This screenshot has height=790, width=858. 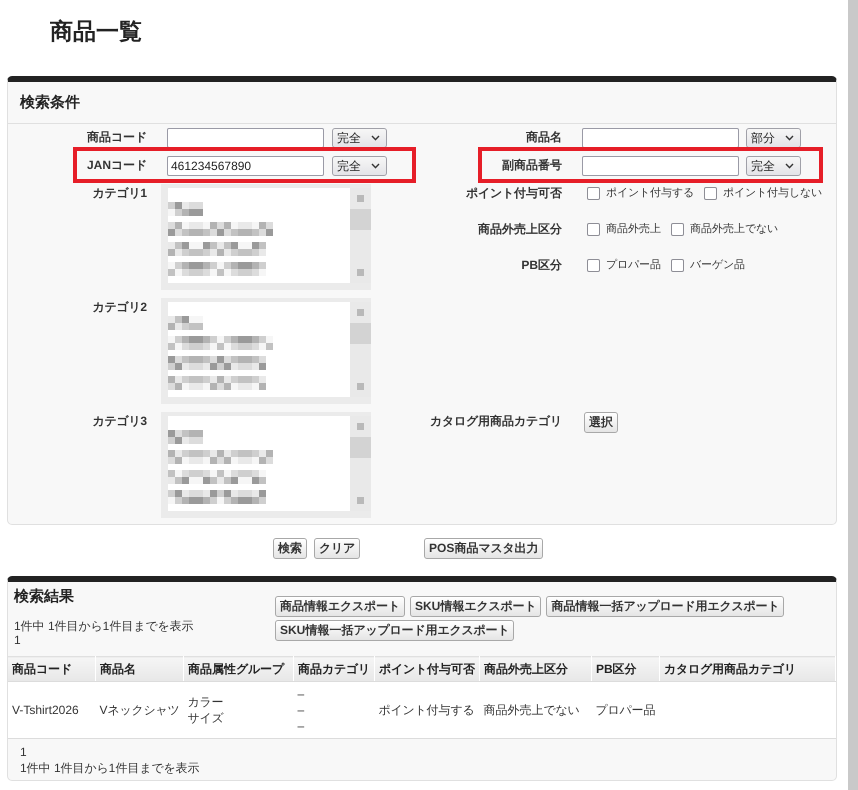 I want to click on field-label: 商品名, so click(x=544, y=137).